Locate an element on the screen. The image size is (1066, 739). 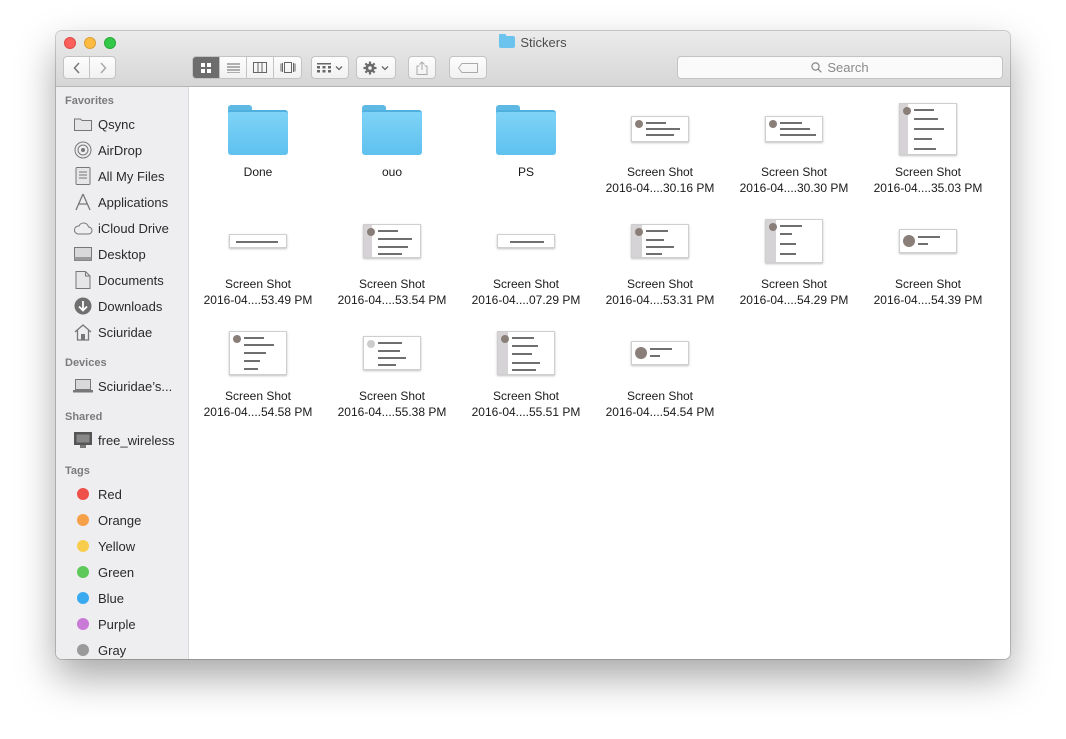
favorites-header: Favorites is located at coordinates (89, 101).